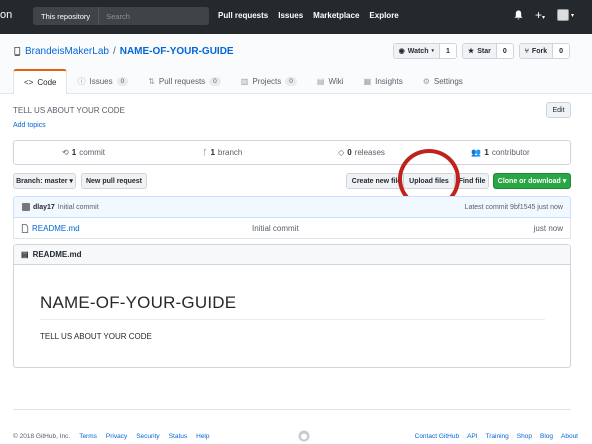 The width and height of the screenshot is (592, 444). I want to click on repo-title: BrandeisMakerLab / NAME-OF-YOUR-GUIDE, so click(123, 51).